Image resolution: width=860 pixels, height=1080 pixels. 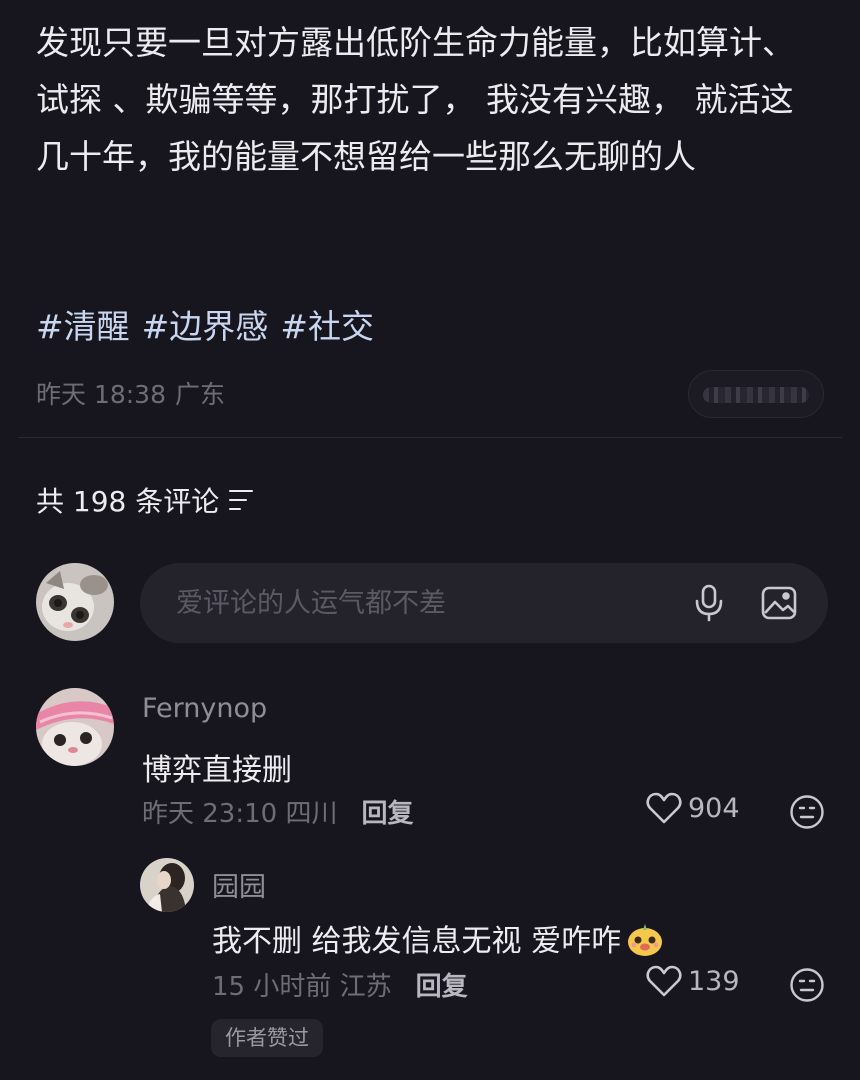 I want to click on reply-meta: 15 小时前 江苏 回复, so click(x=340, y=984).